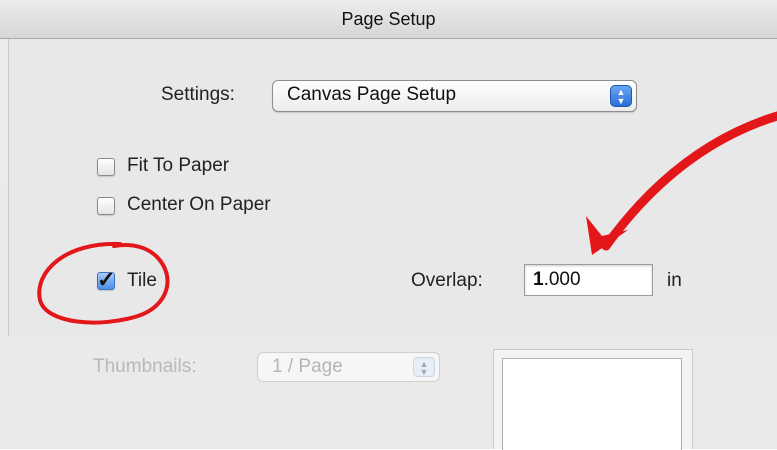 The width and height of the screenshot is (777, 450). Describe the element at coordinates (178, 165) in the screenshot. I see `fit-to-paper-label: Fit To Paper` at that location.